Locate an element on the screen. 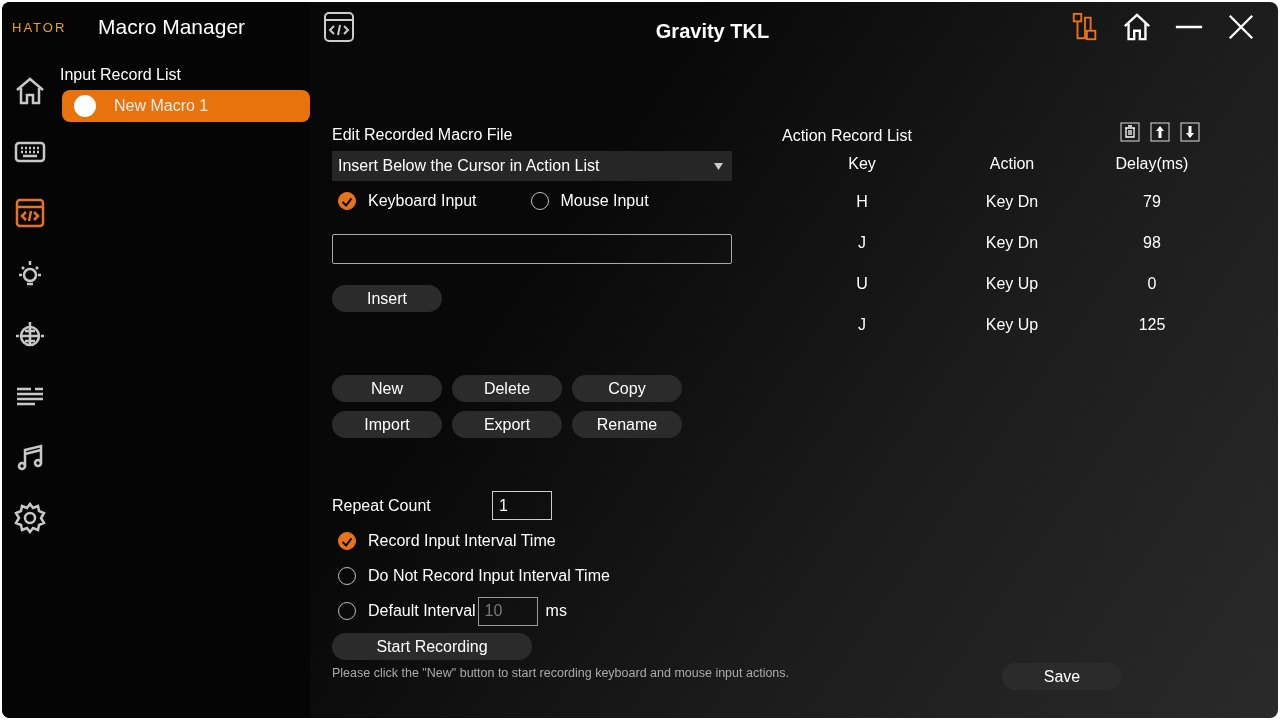 The height and width of the screenshot is (720, 1280). device-title: Gravity TKL is located at coordinates (712, 30).